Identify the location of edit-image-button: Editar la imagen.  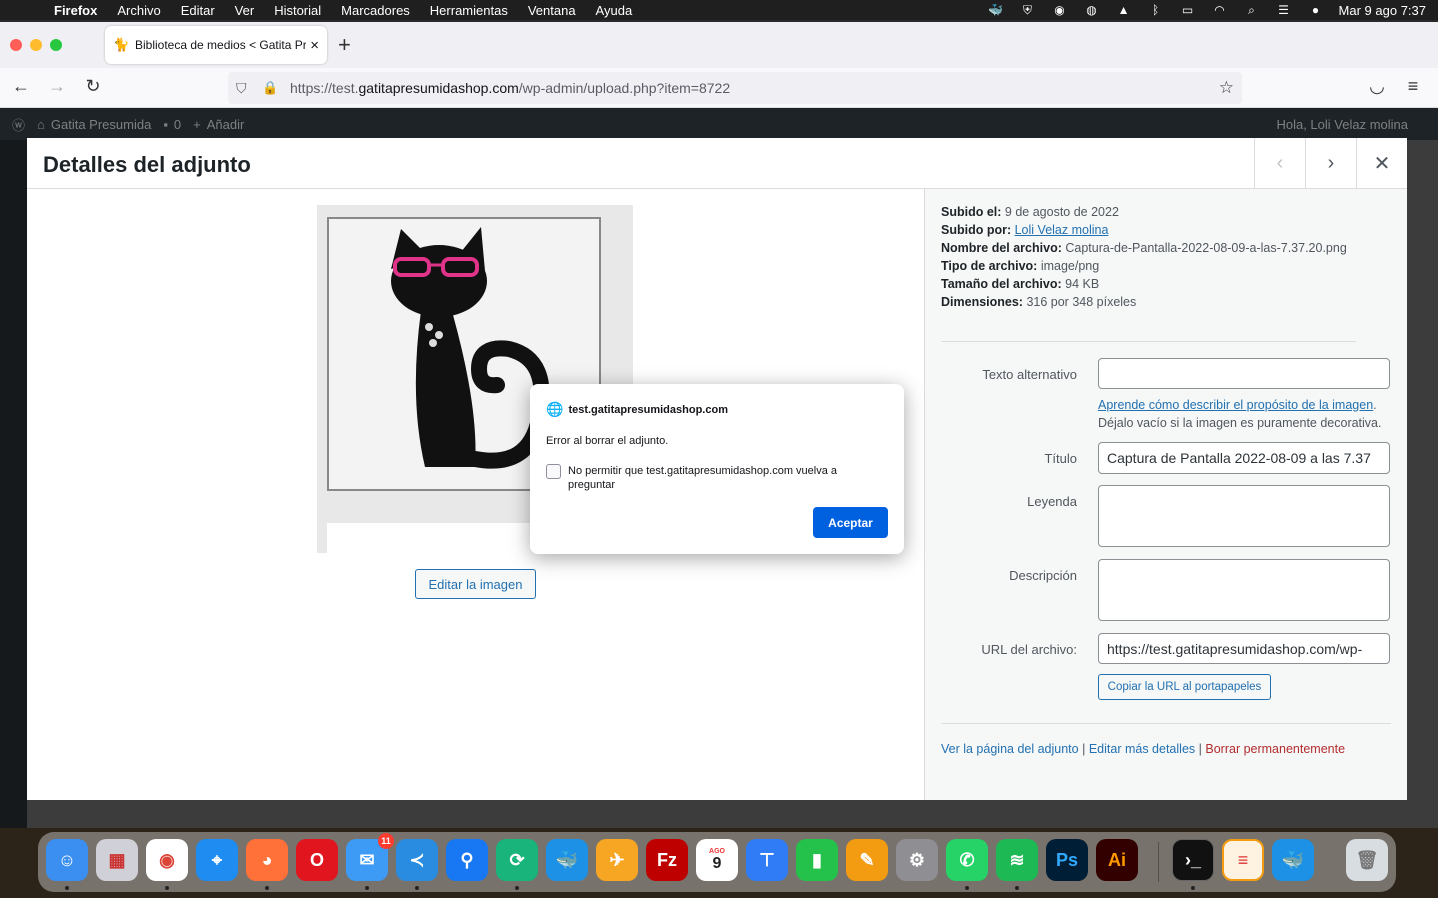
(475, 584).